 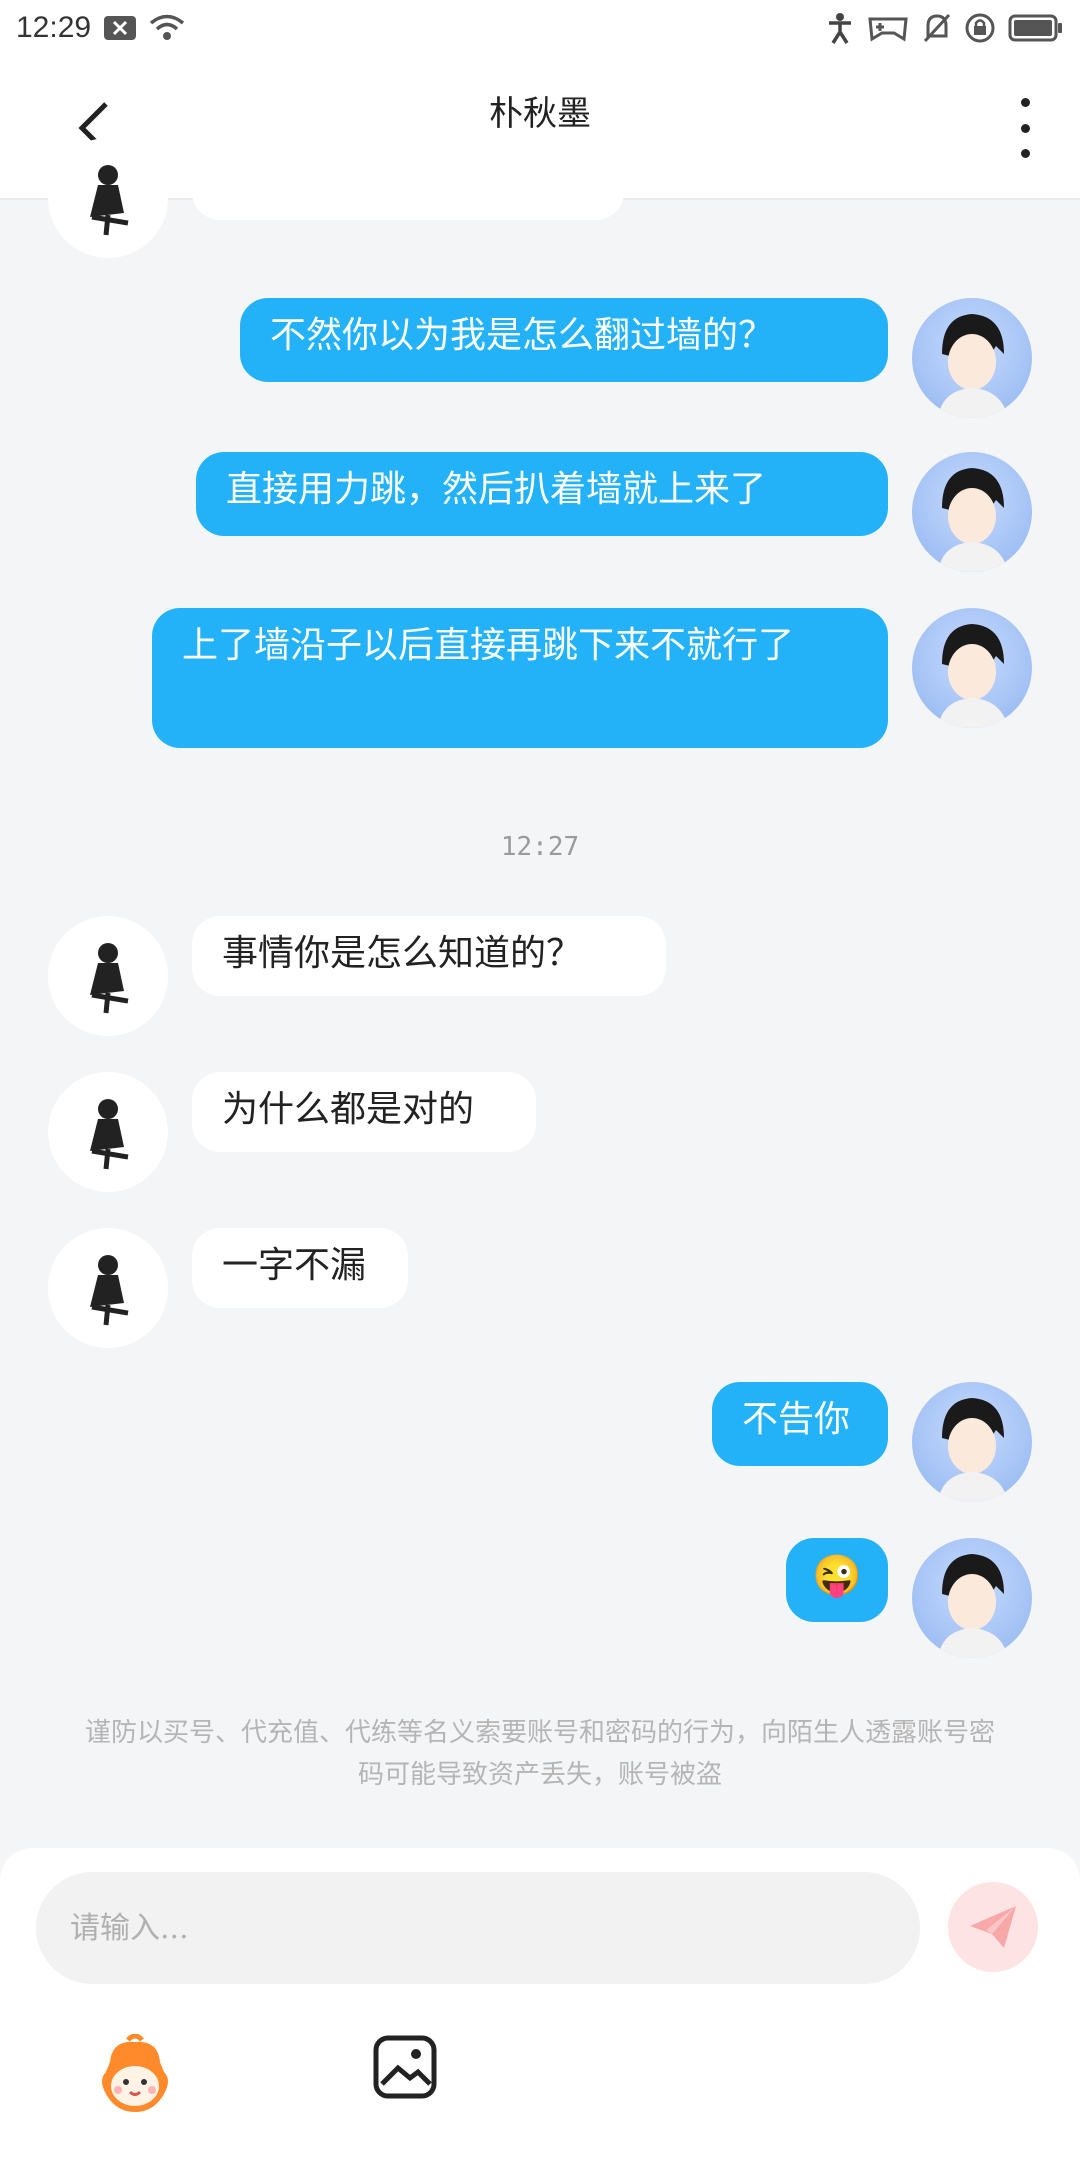 I want to click on message-timestamp: 12:27, so click(x=540, y=847).